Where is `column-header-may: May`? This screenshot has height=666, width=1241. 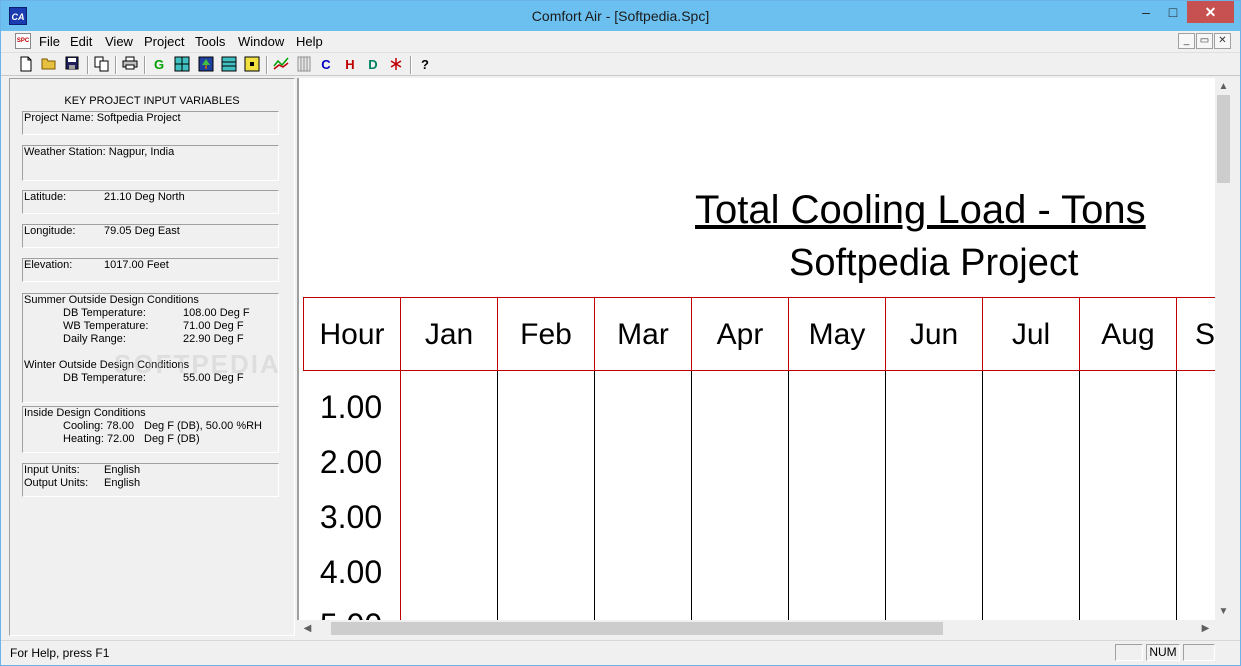
column-header-may: May is located at coordinates (836, 334).